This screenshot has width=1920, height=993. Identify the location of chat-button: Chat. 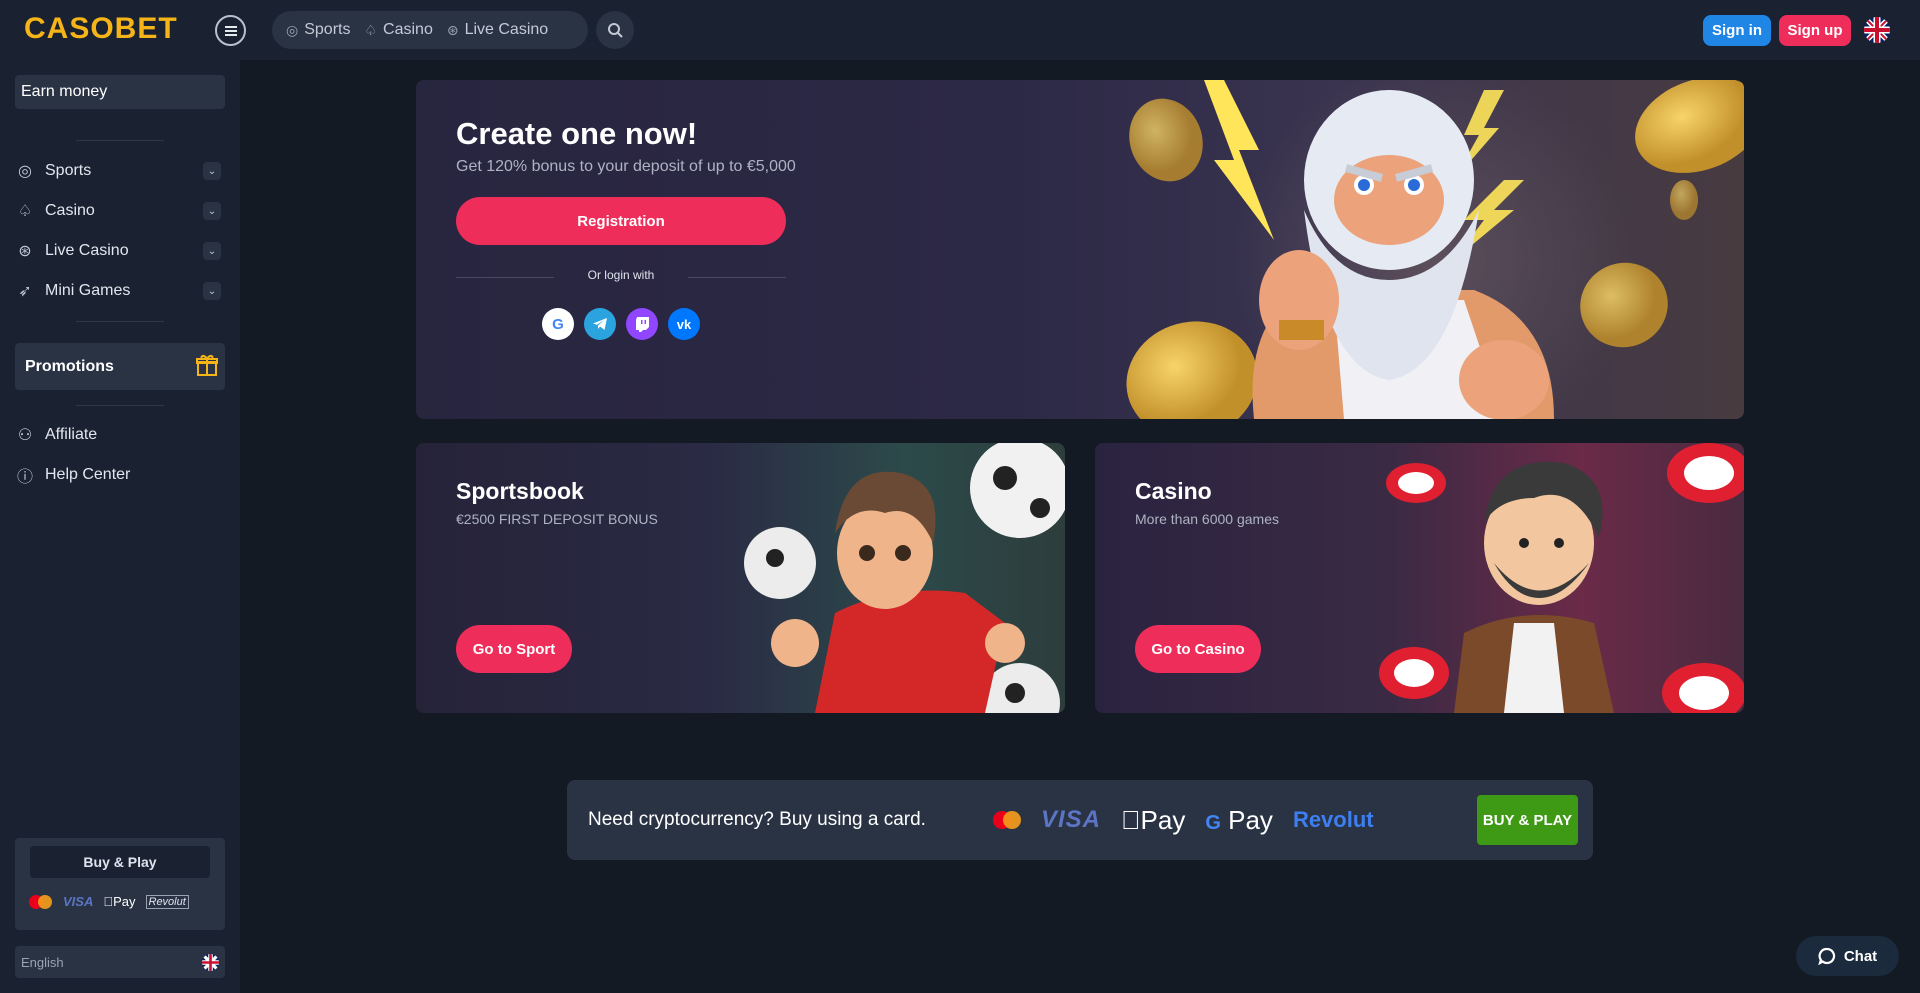
(1847, 956).